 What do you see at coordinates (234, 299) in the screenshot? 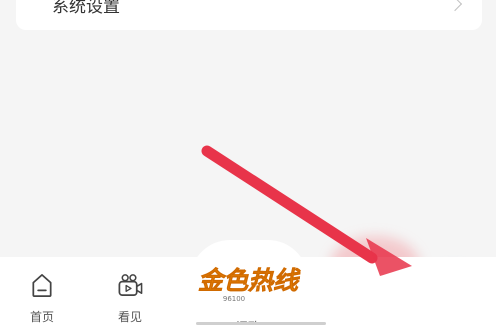
I see `logo-sub-text: 96100` at bounding box center [234, 299].